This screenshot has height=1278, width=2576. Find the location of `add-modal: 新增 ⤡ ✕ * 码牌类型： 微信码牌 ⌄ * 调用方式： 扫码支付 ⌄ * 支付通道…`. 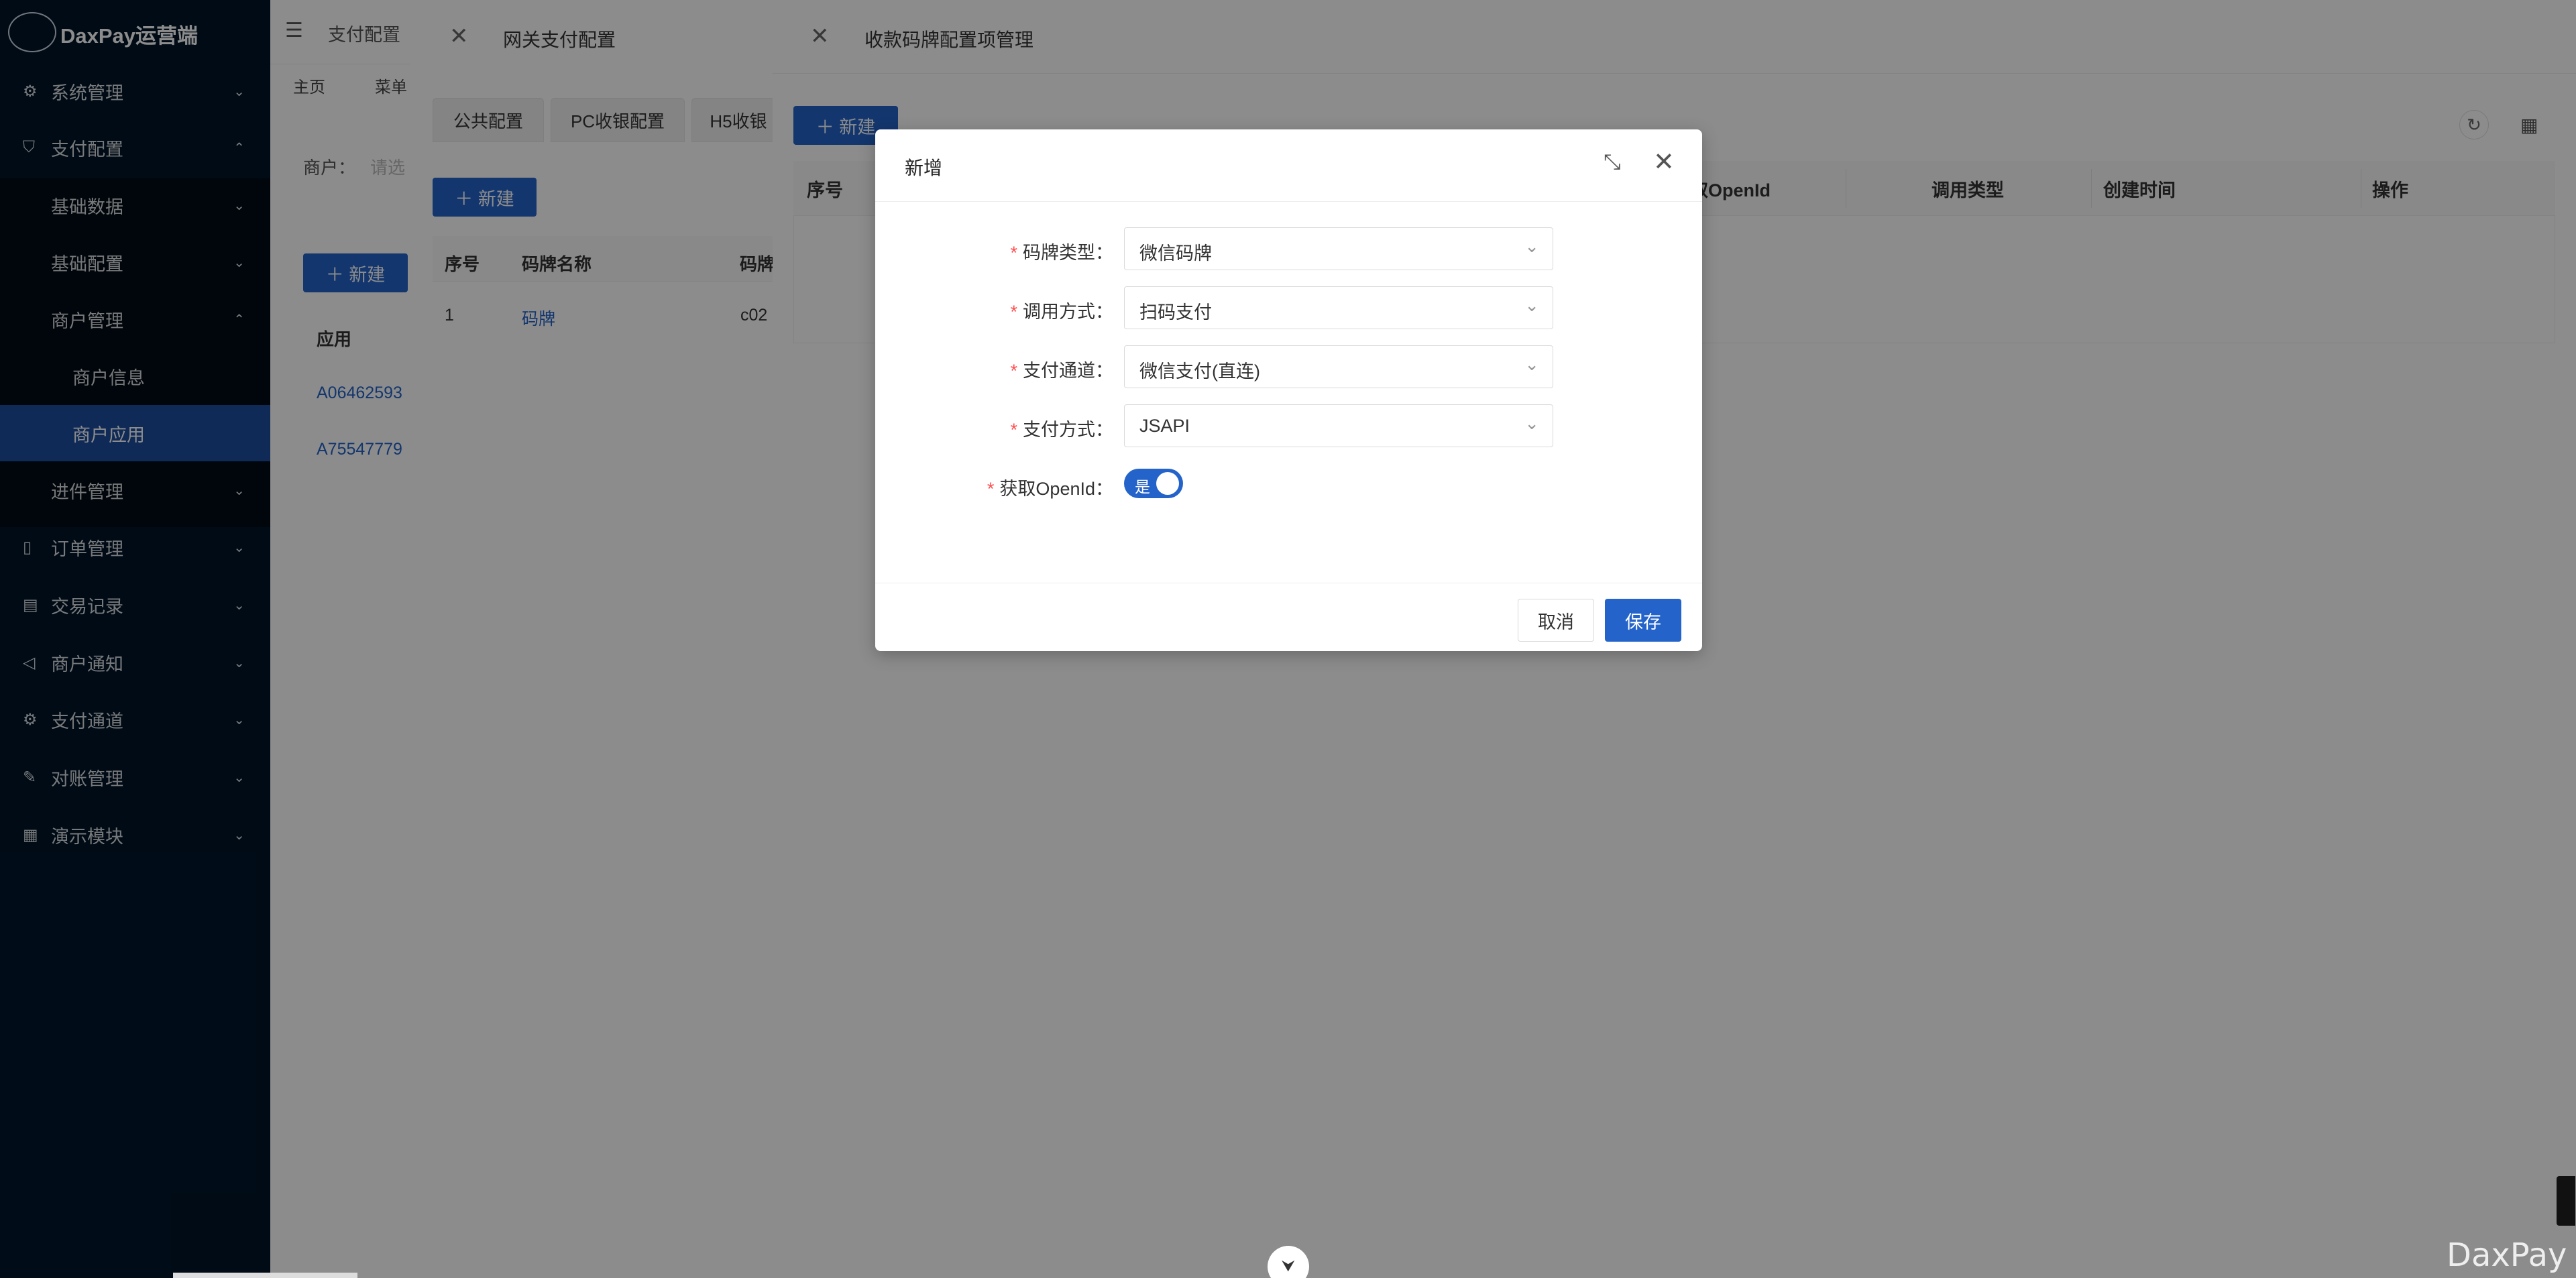

add-modal: 新增 ⤡ ✕ * 码牌类型： 微信码牌 ⌄ * 调用方式： 扫码支付 ⌄ * 支付通道… is located at coordinates (1288, 390).